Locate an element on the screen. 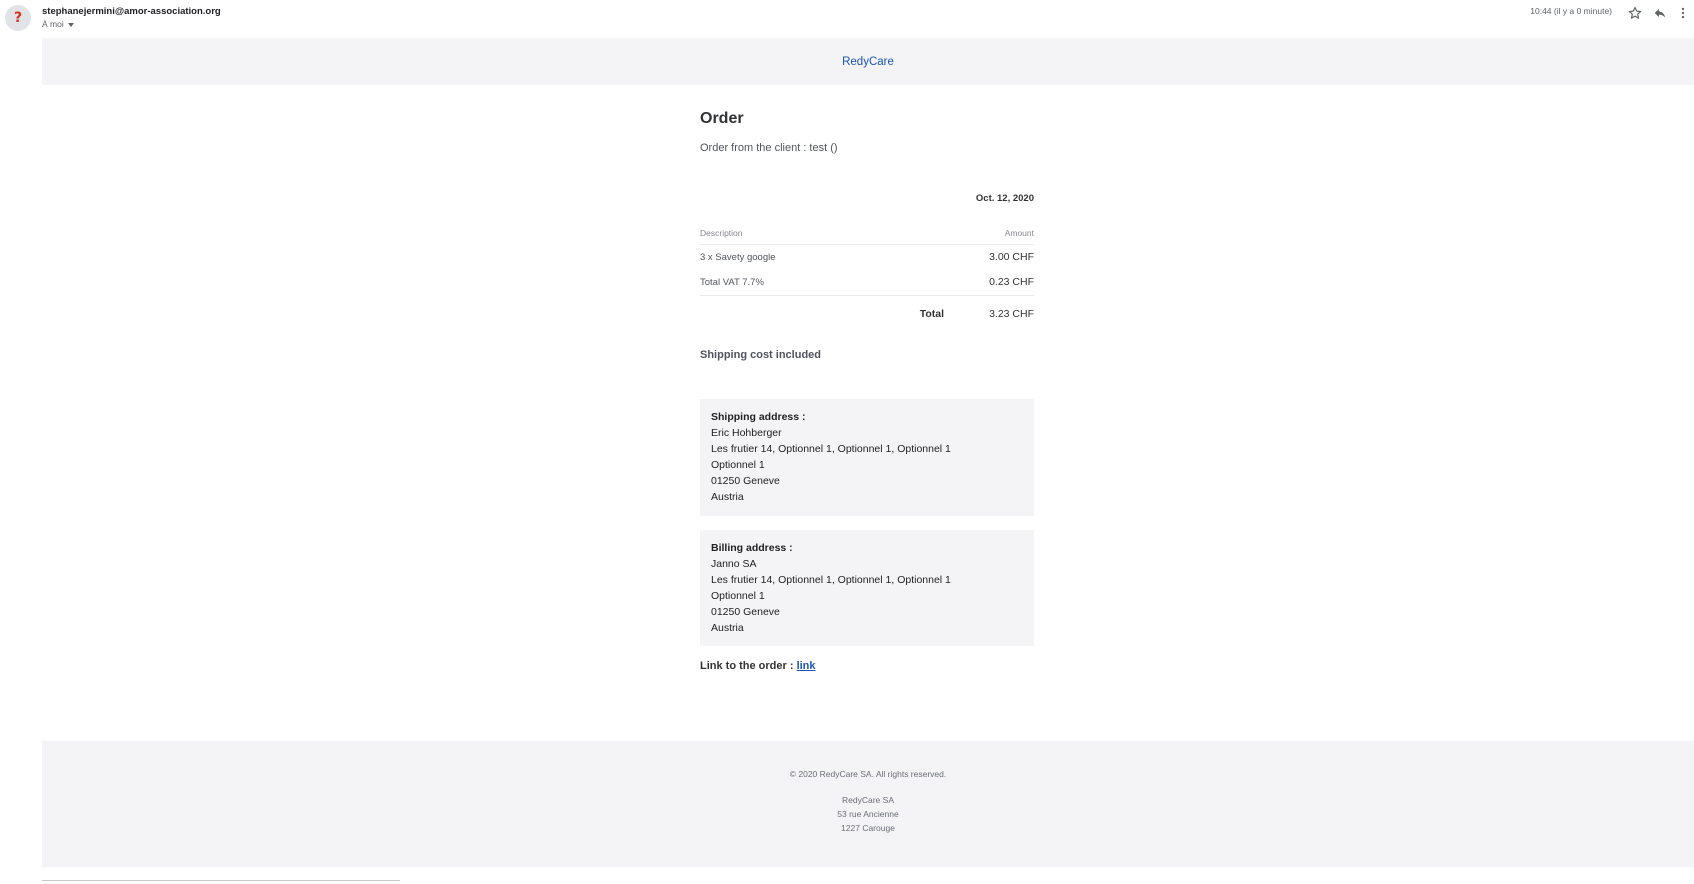 The height and width of the screenshot is (884, 1694). billing-line2: Optionnel 1 is located at coordinates (738, 596).